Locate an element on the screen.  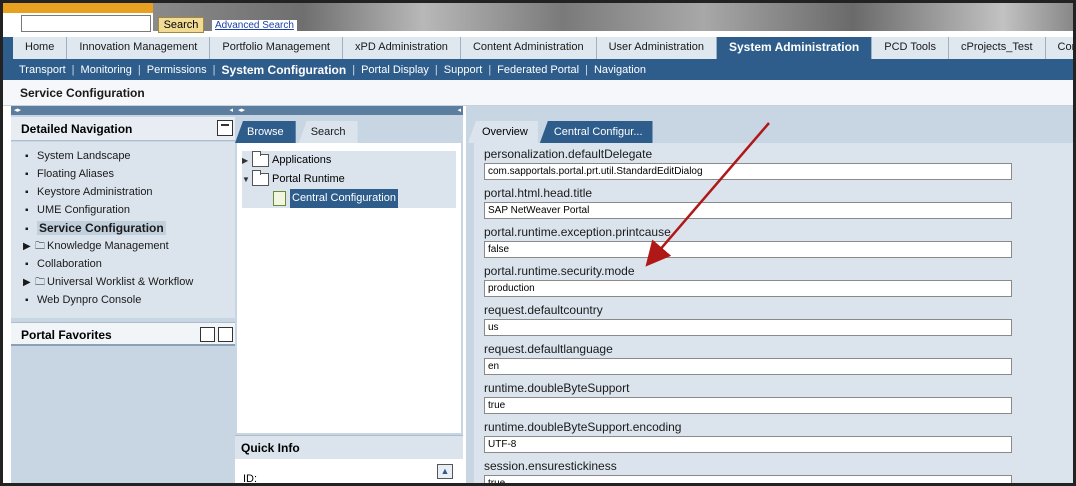
edit-favorites-icon is located at coordinates (207, 334).